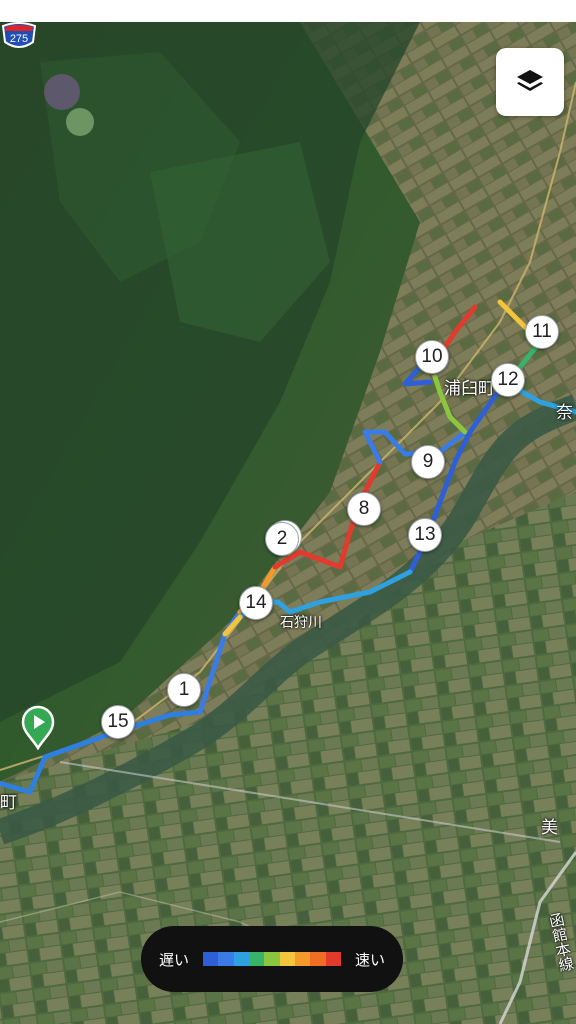  Describe the element at coordinates (118, 722) in the screenshot. I see `waypoint-marker: 15` at that location.